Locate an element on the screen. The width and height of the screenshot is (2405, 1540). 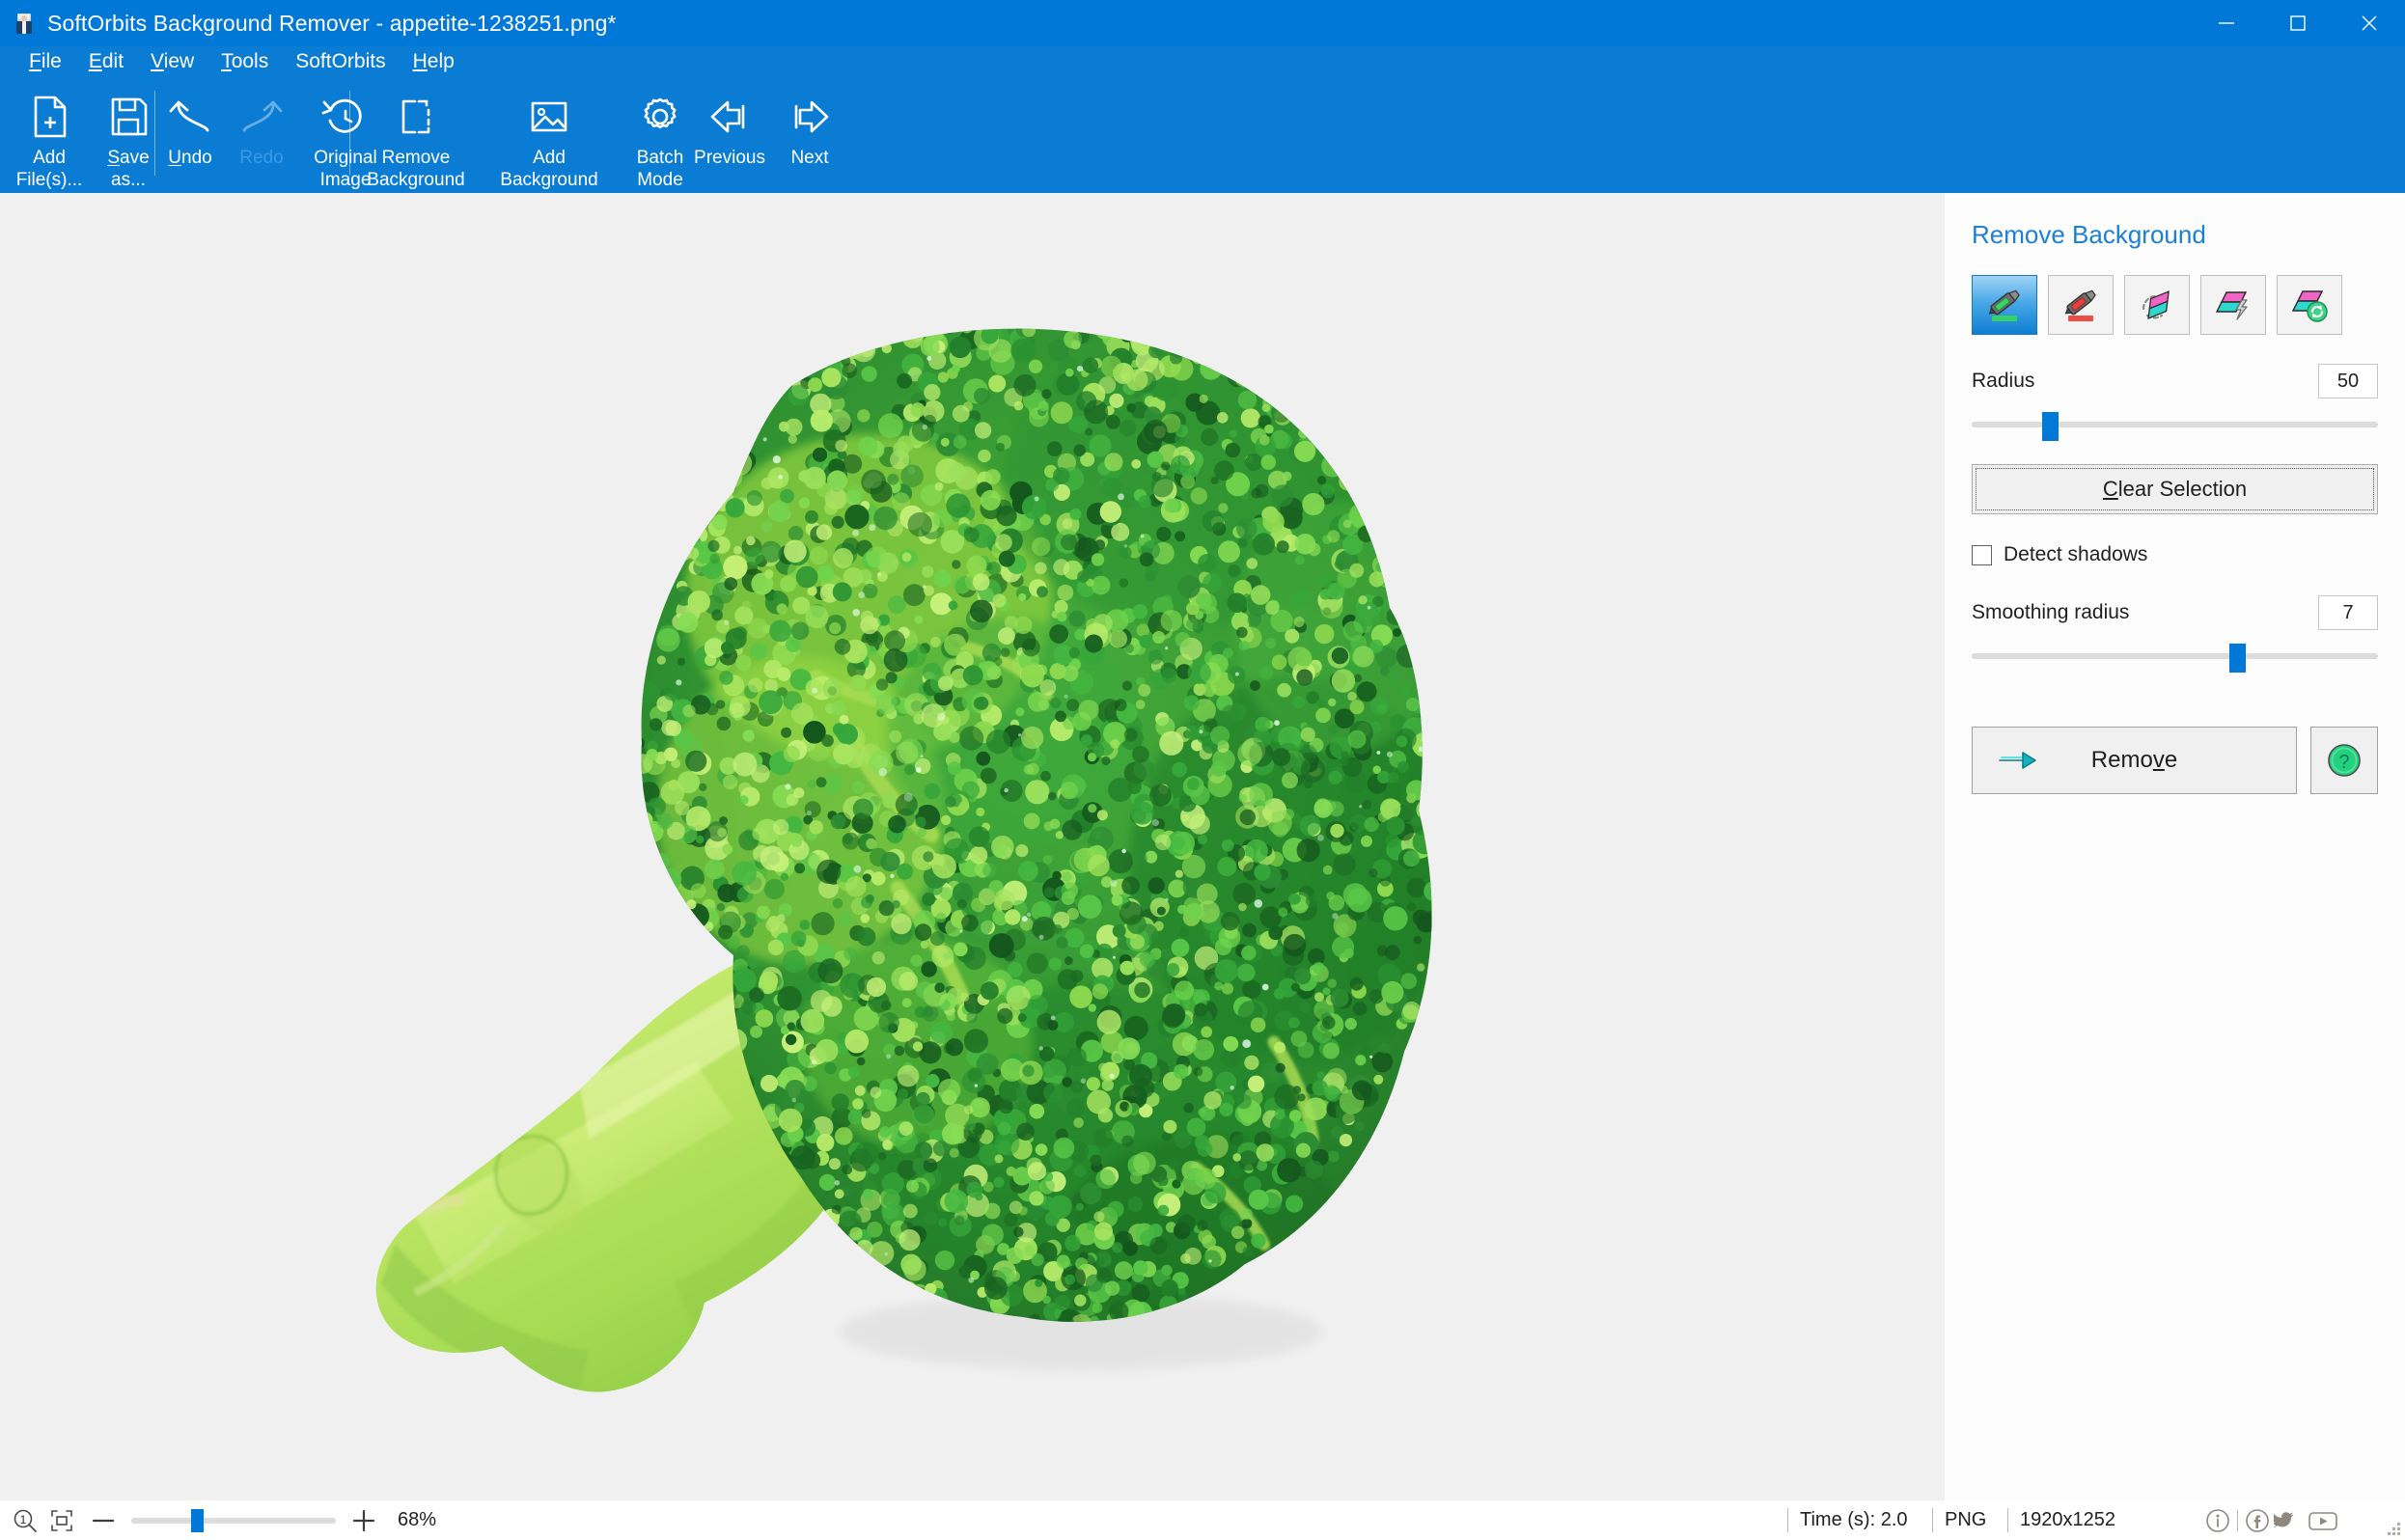
panel-title: Remove Background is located at coordinates (2089, 234).